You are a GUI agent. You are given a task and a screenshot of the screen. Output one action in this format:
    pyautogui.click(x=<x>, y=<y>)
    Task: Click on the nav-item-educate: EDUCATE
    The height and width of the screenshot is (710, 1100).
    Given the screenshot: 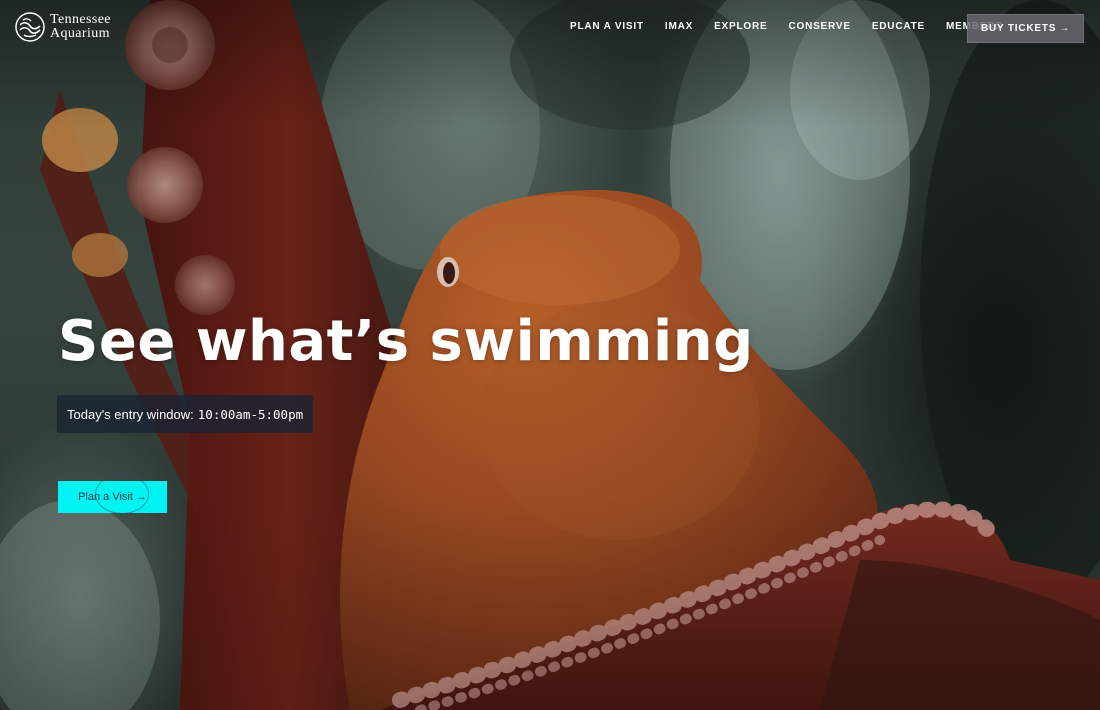 What is the action you would take?
    pyautogui.click(x=898, y=26)
    